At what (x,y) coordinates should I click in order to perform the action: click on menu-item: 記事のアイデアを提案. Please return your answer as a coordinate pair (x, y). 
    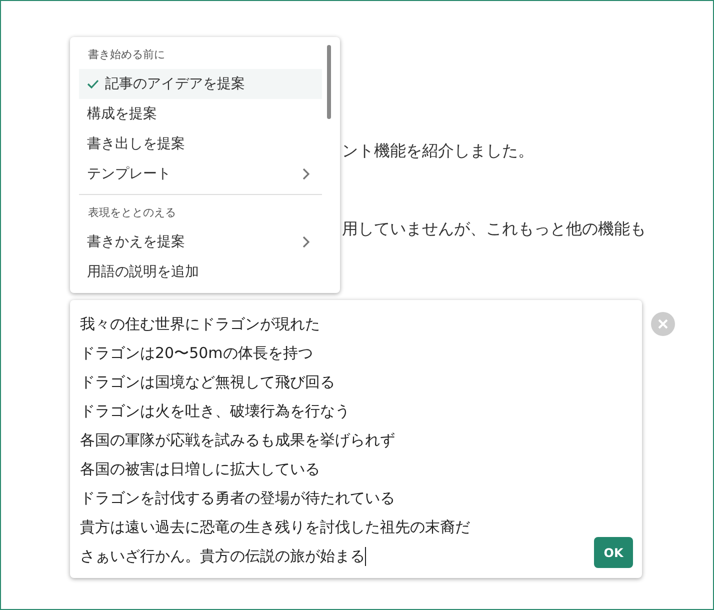
    Looking at the image, I should click on (200, 84).